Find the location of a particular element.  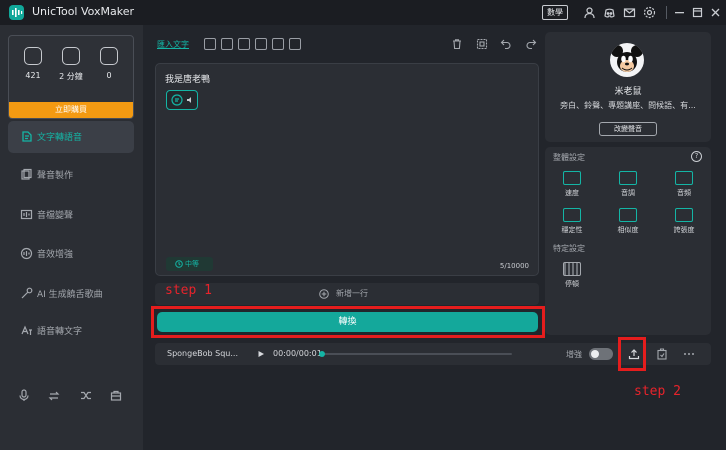

app-logo-icon is located at coordinates (16, 12).